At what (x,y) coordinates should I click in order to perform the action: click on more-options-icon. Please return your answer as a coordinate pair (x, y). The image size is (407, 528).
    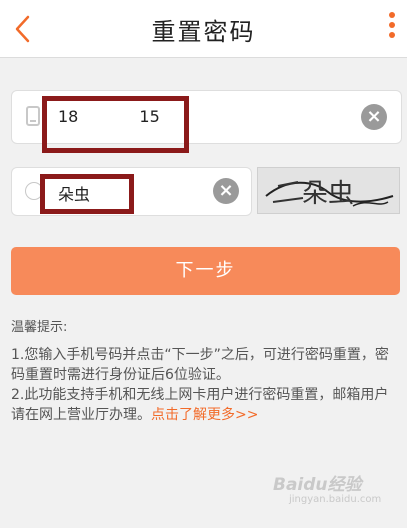
    Looking at the image, I should click on (392, 28).